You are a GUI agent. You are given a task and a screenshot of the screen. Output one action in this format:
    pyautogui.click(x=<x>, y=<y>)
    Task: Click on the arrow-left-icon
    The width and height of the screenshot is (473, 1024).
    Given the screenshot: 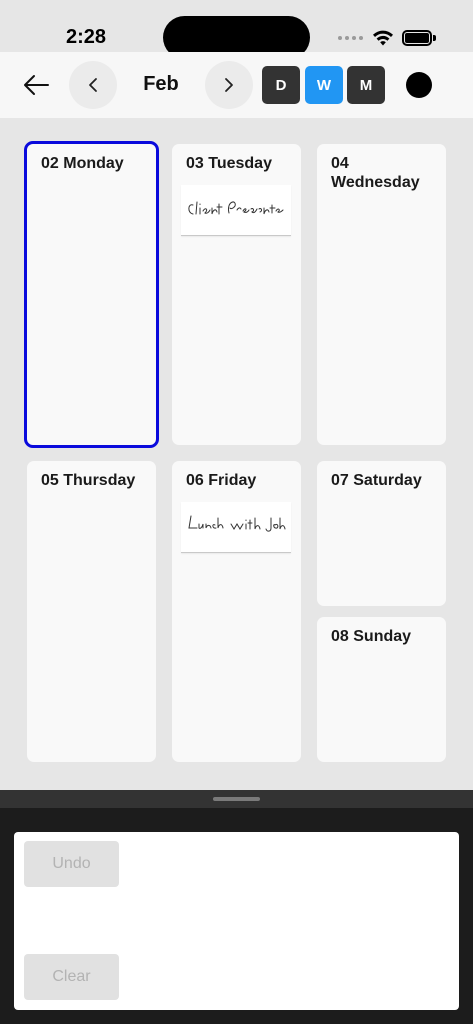 What is the action you would take?
    pyautogui.click(x=36, y=85)
    